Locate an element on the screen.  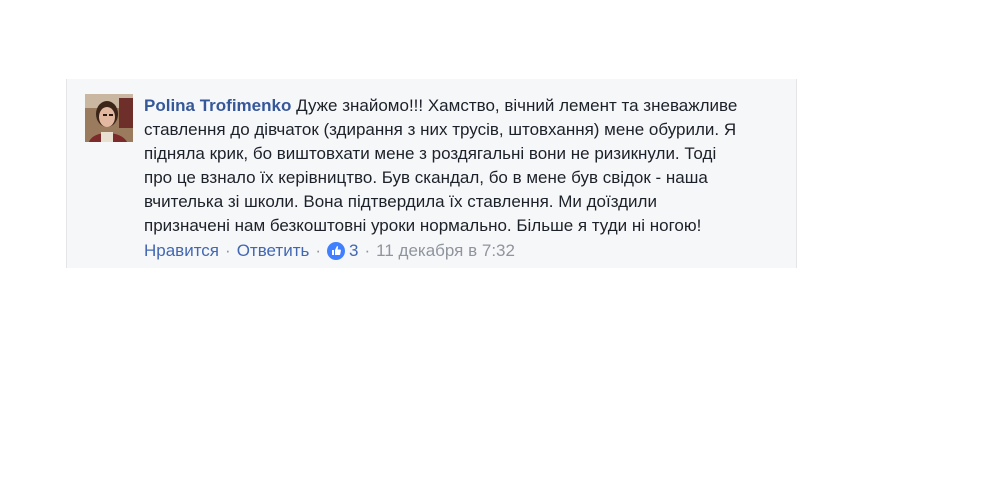
author-name: Polina Trofimenko is located at coordinates (217, 105).